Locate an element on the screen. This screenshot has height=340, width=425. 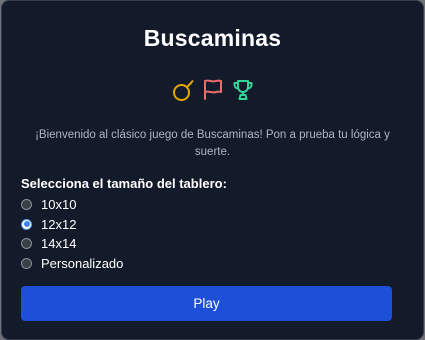
trophy-icon is located at coordinates (243, 90).